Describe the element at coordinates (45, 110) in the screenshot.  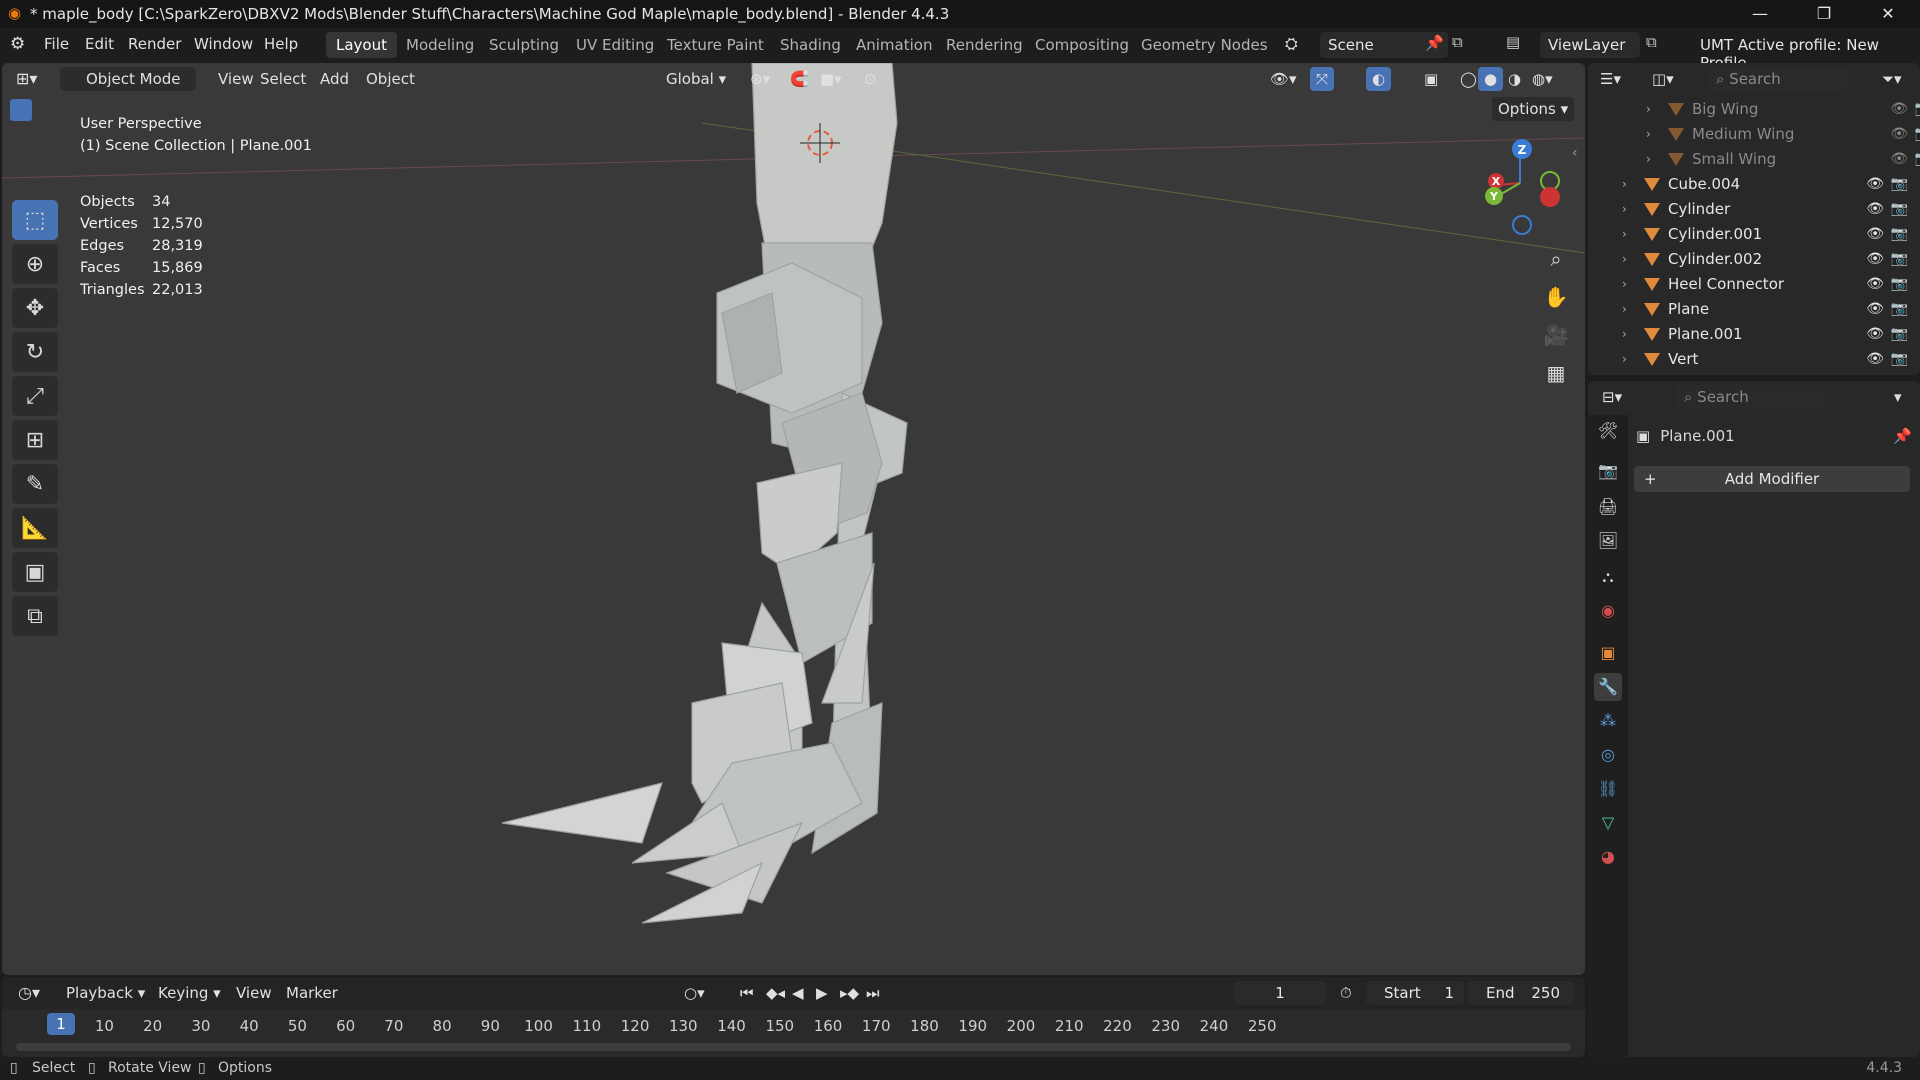
I see `select-extend-icon` at that location.